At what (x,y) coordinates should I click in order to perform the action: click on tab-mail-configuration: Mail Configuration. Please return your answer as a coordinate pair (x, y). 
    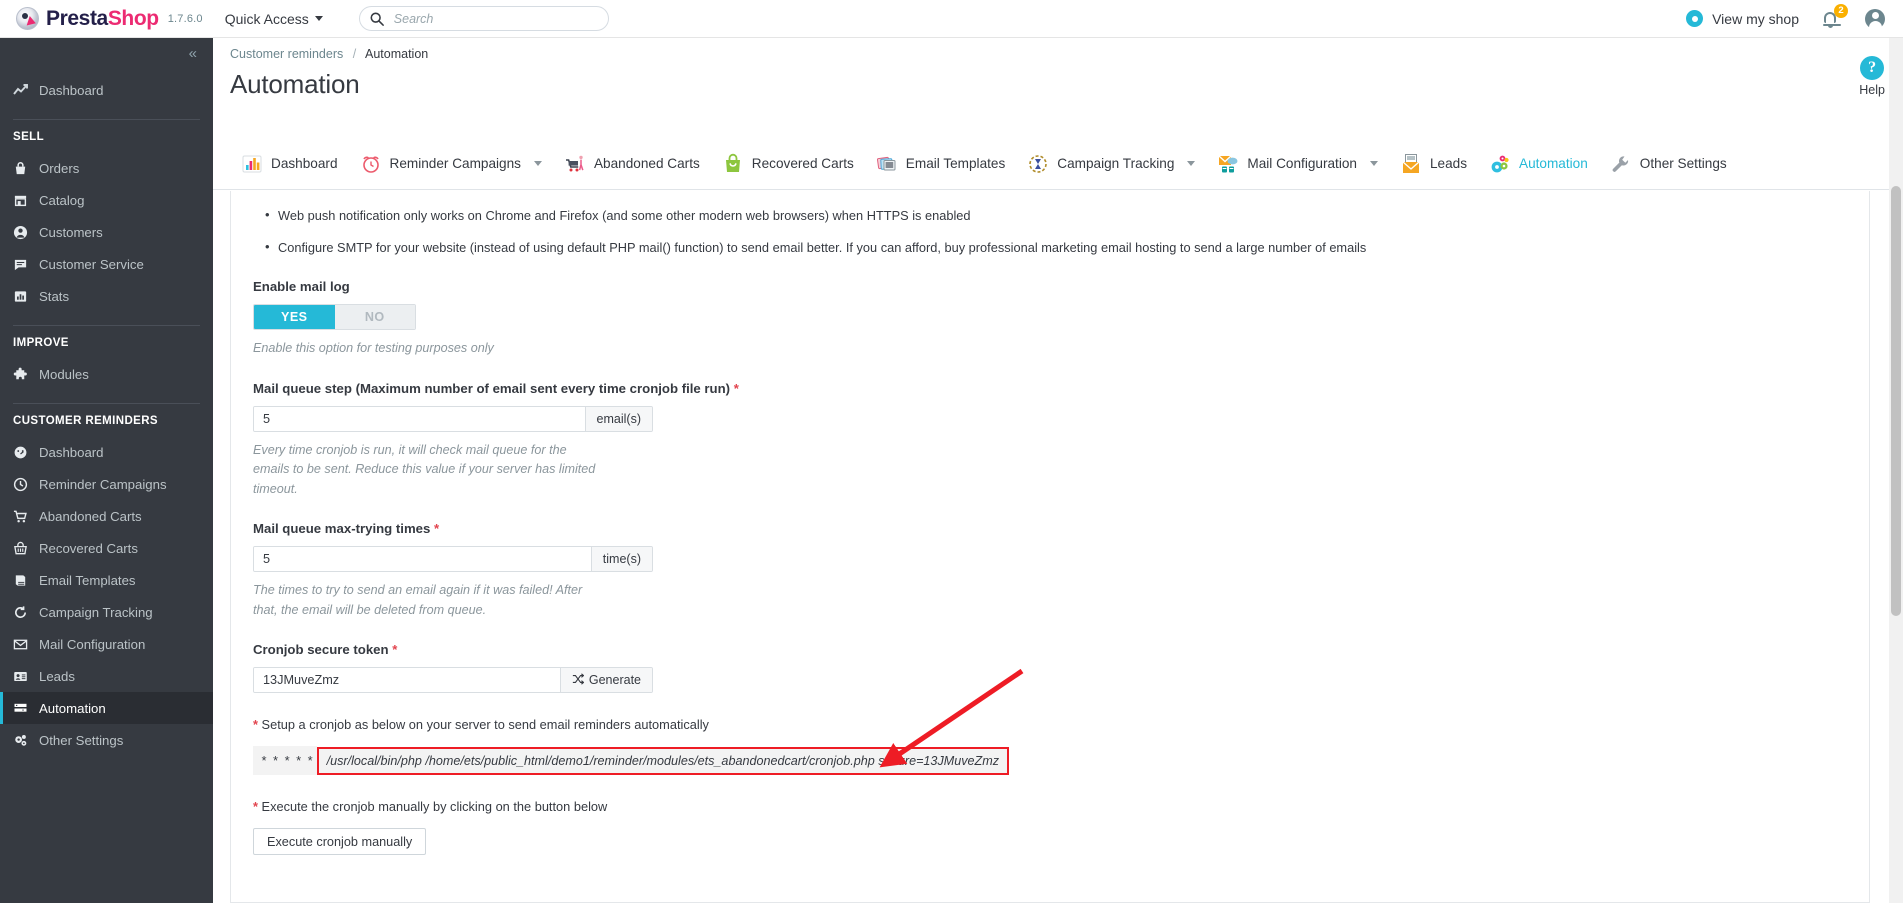
    Looking at the image, I should click on (1297, 164).